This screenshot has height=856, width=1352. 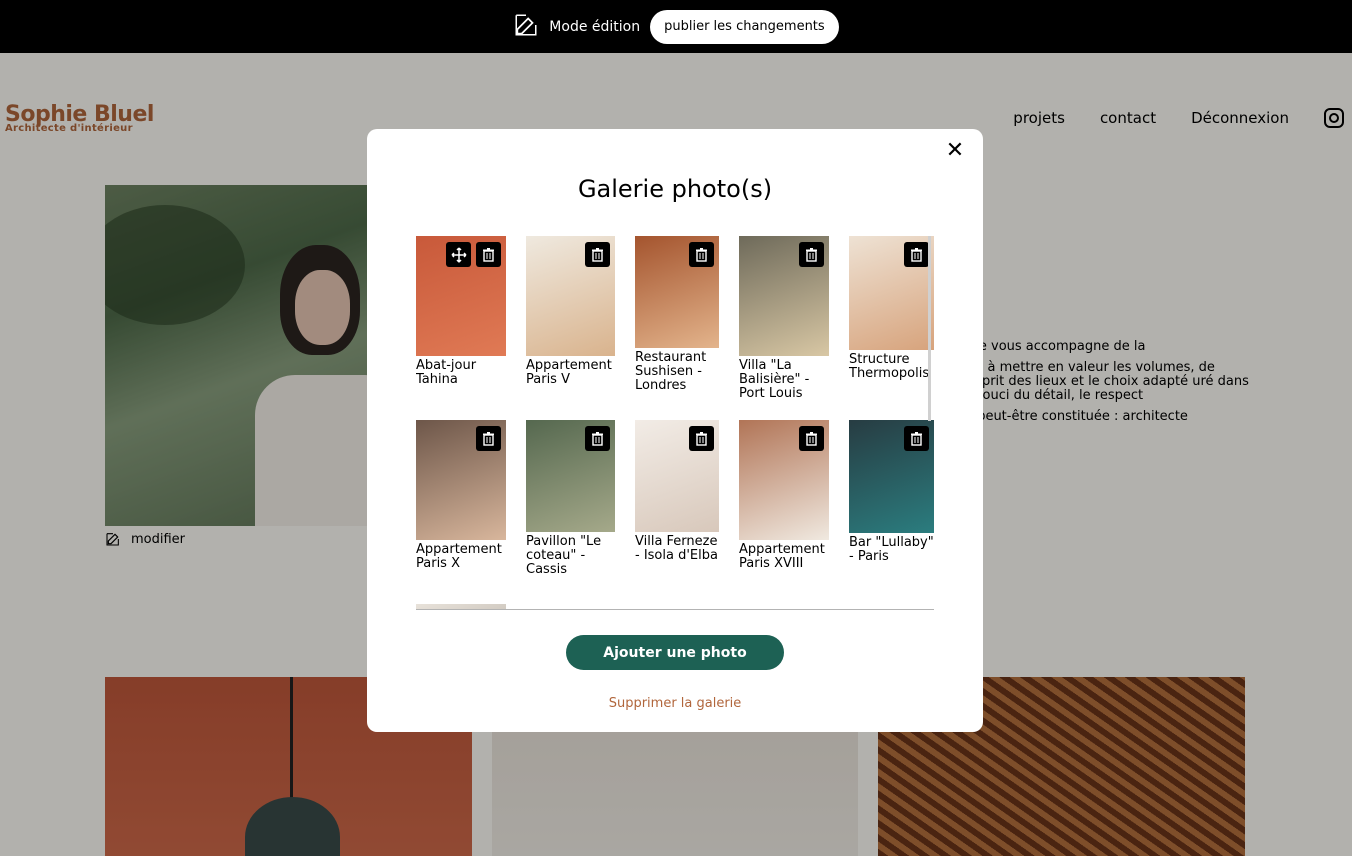 I want to click on edit-mode-bar: Mode édition publier les changements, so click(x=676, y=26).